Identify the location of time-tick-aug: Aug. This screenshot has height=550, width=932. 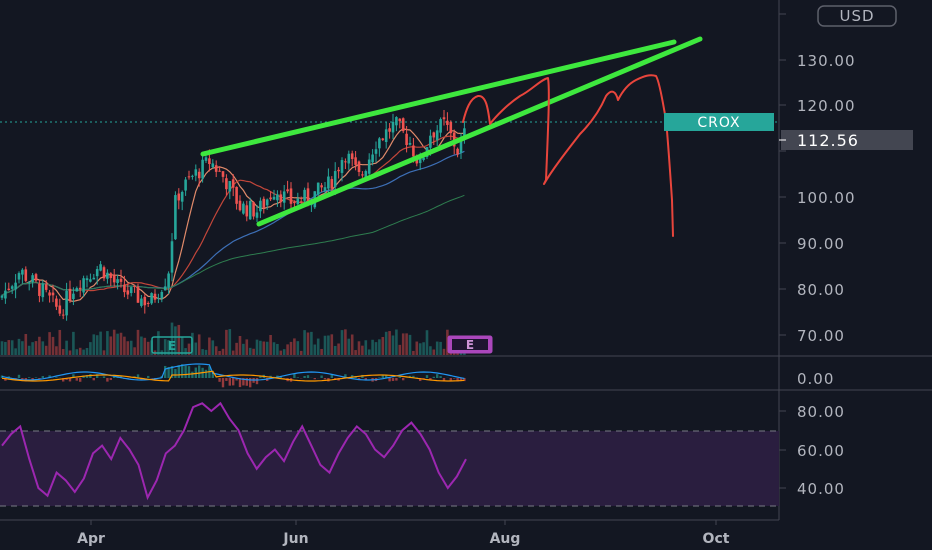
(505, 539).